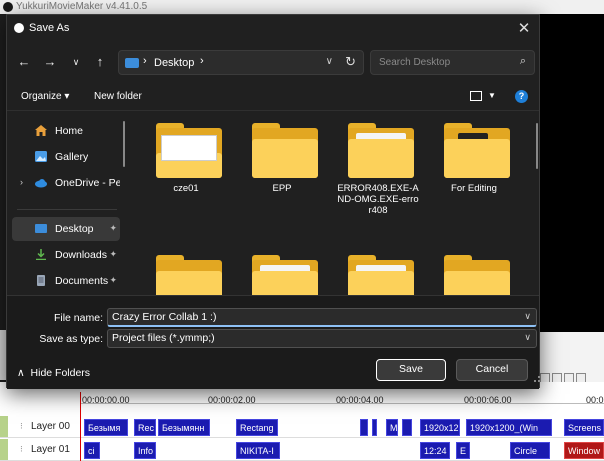 Image resolution: width=604 pixels, height=461 pixels. I want to click on hide-folders-button: ∧ Hide Folders, so click(53, 373).